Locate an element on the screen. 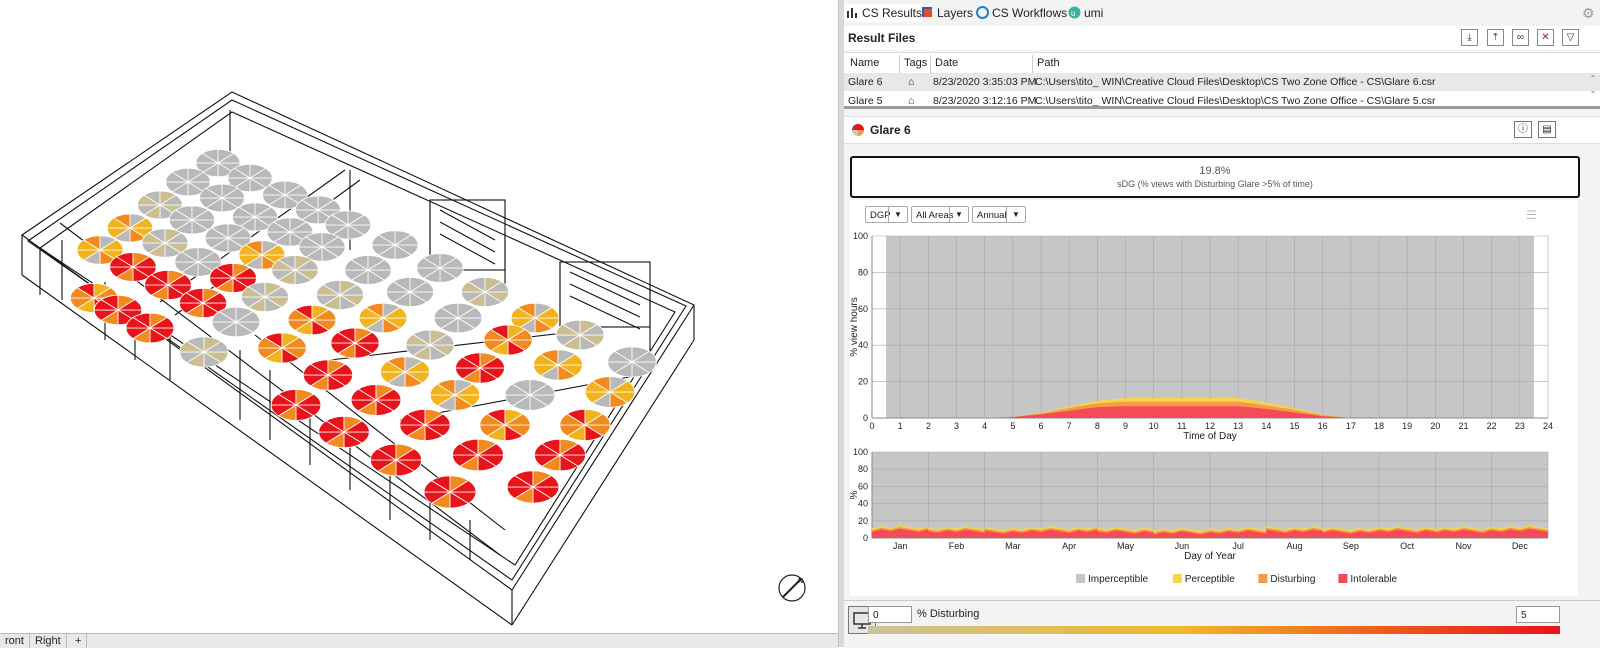 This screenshot has width=1600, height=648. tab-layers: Layers is located at coordinates (946, 13).